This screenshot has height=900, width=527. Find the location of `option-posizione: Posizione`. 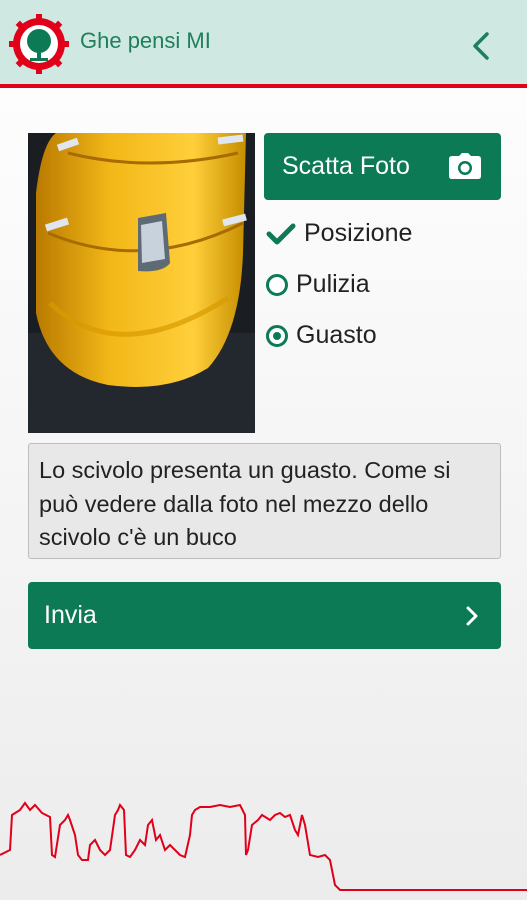

option-posizione: Posizione is located at coordinates (339, 233).